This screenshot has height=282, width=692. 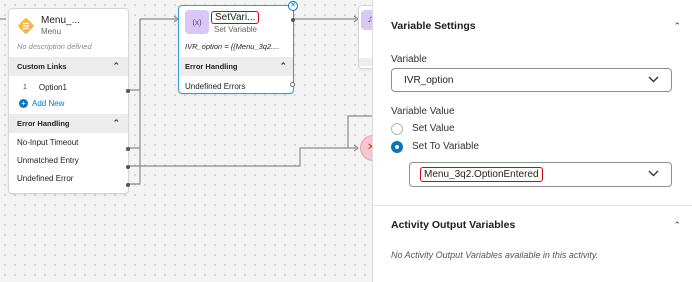 I want to click on error-row-unmatched: Unmatched Entry, so click(x=48, y=160).